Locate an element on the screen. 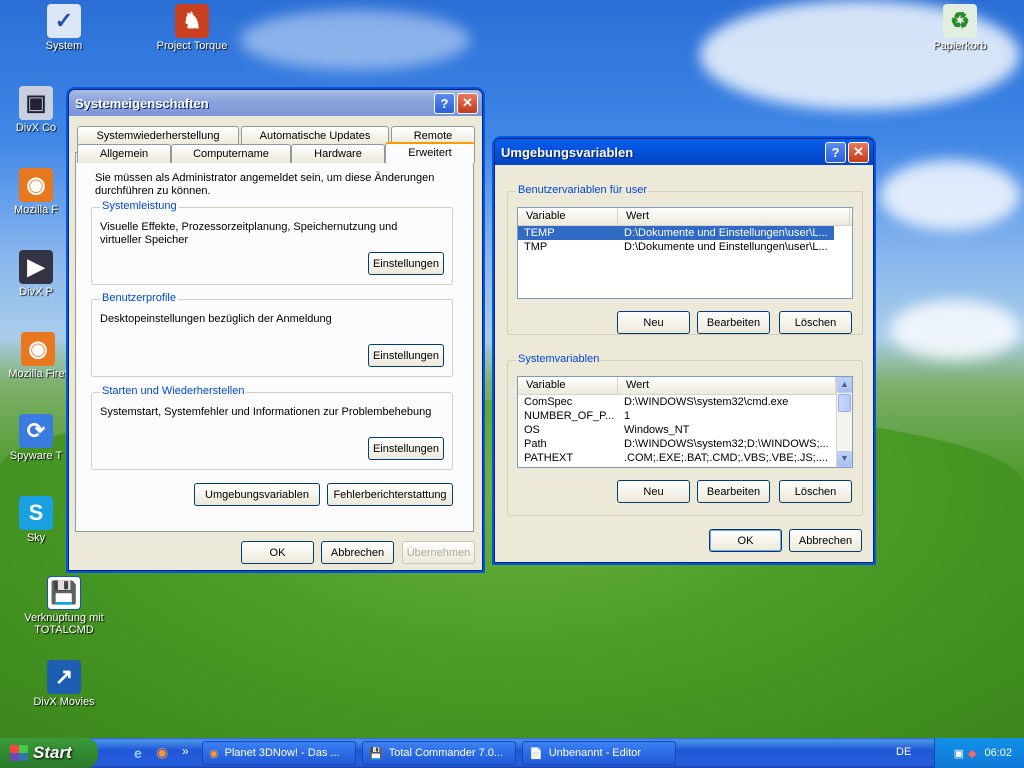 This screenshot has height=768, width=1024. skype-icon: S is located at coordinates (36, 513).